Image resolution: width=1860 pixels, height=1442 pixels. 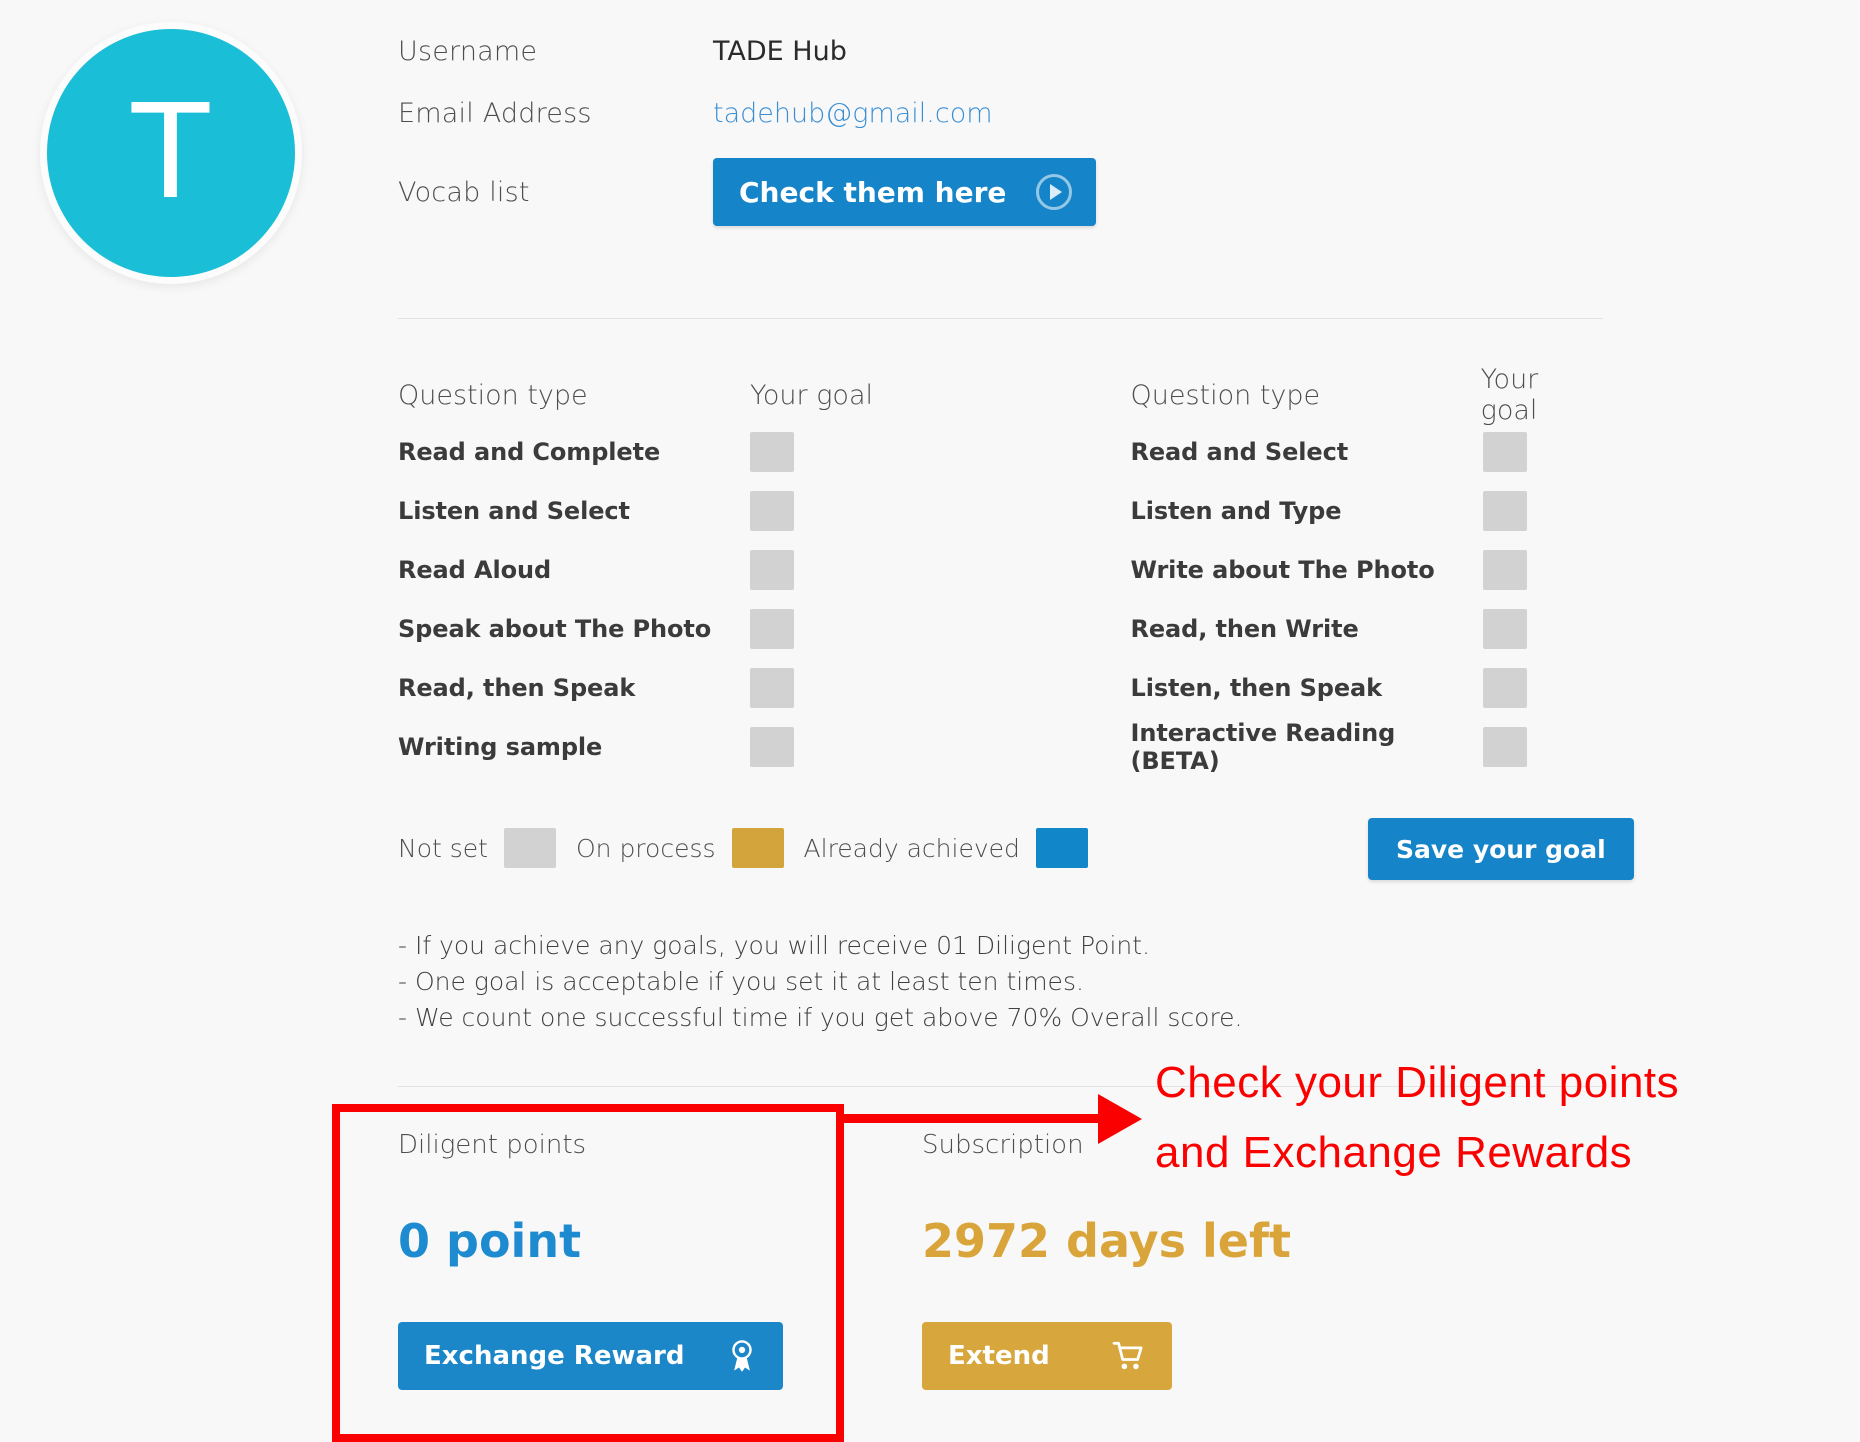 What do you see at coordinates (554, 1356) in the screenshot?
I see `exchange-reward-label: Exchange Reward` at bounding box center [554, 1356].